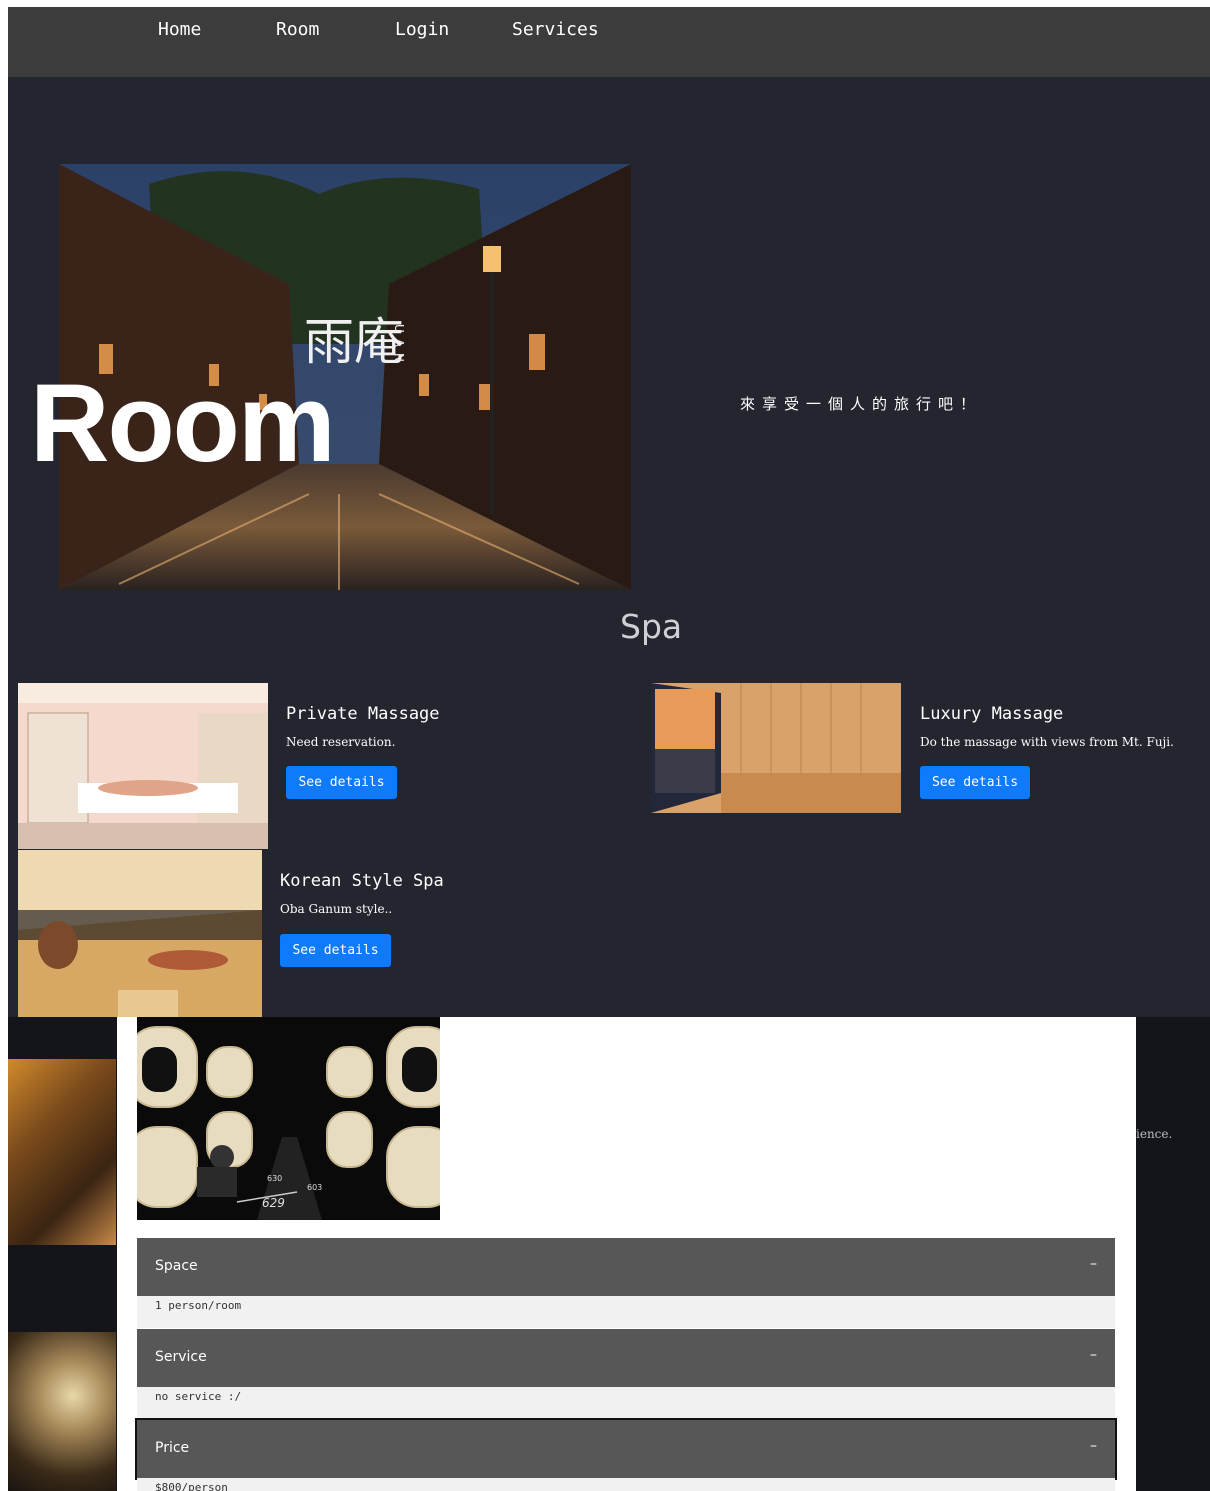 The height and width of the screenshot is (1491, 1210). What do you see at coordinates (62, 1411) in the screenshot?
I see `capsule-thumbnail` at bounding box center [62, 1411].